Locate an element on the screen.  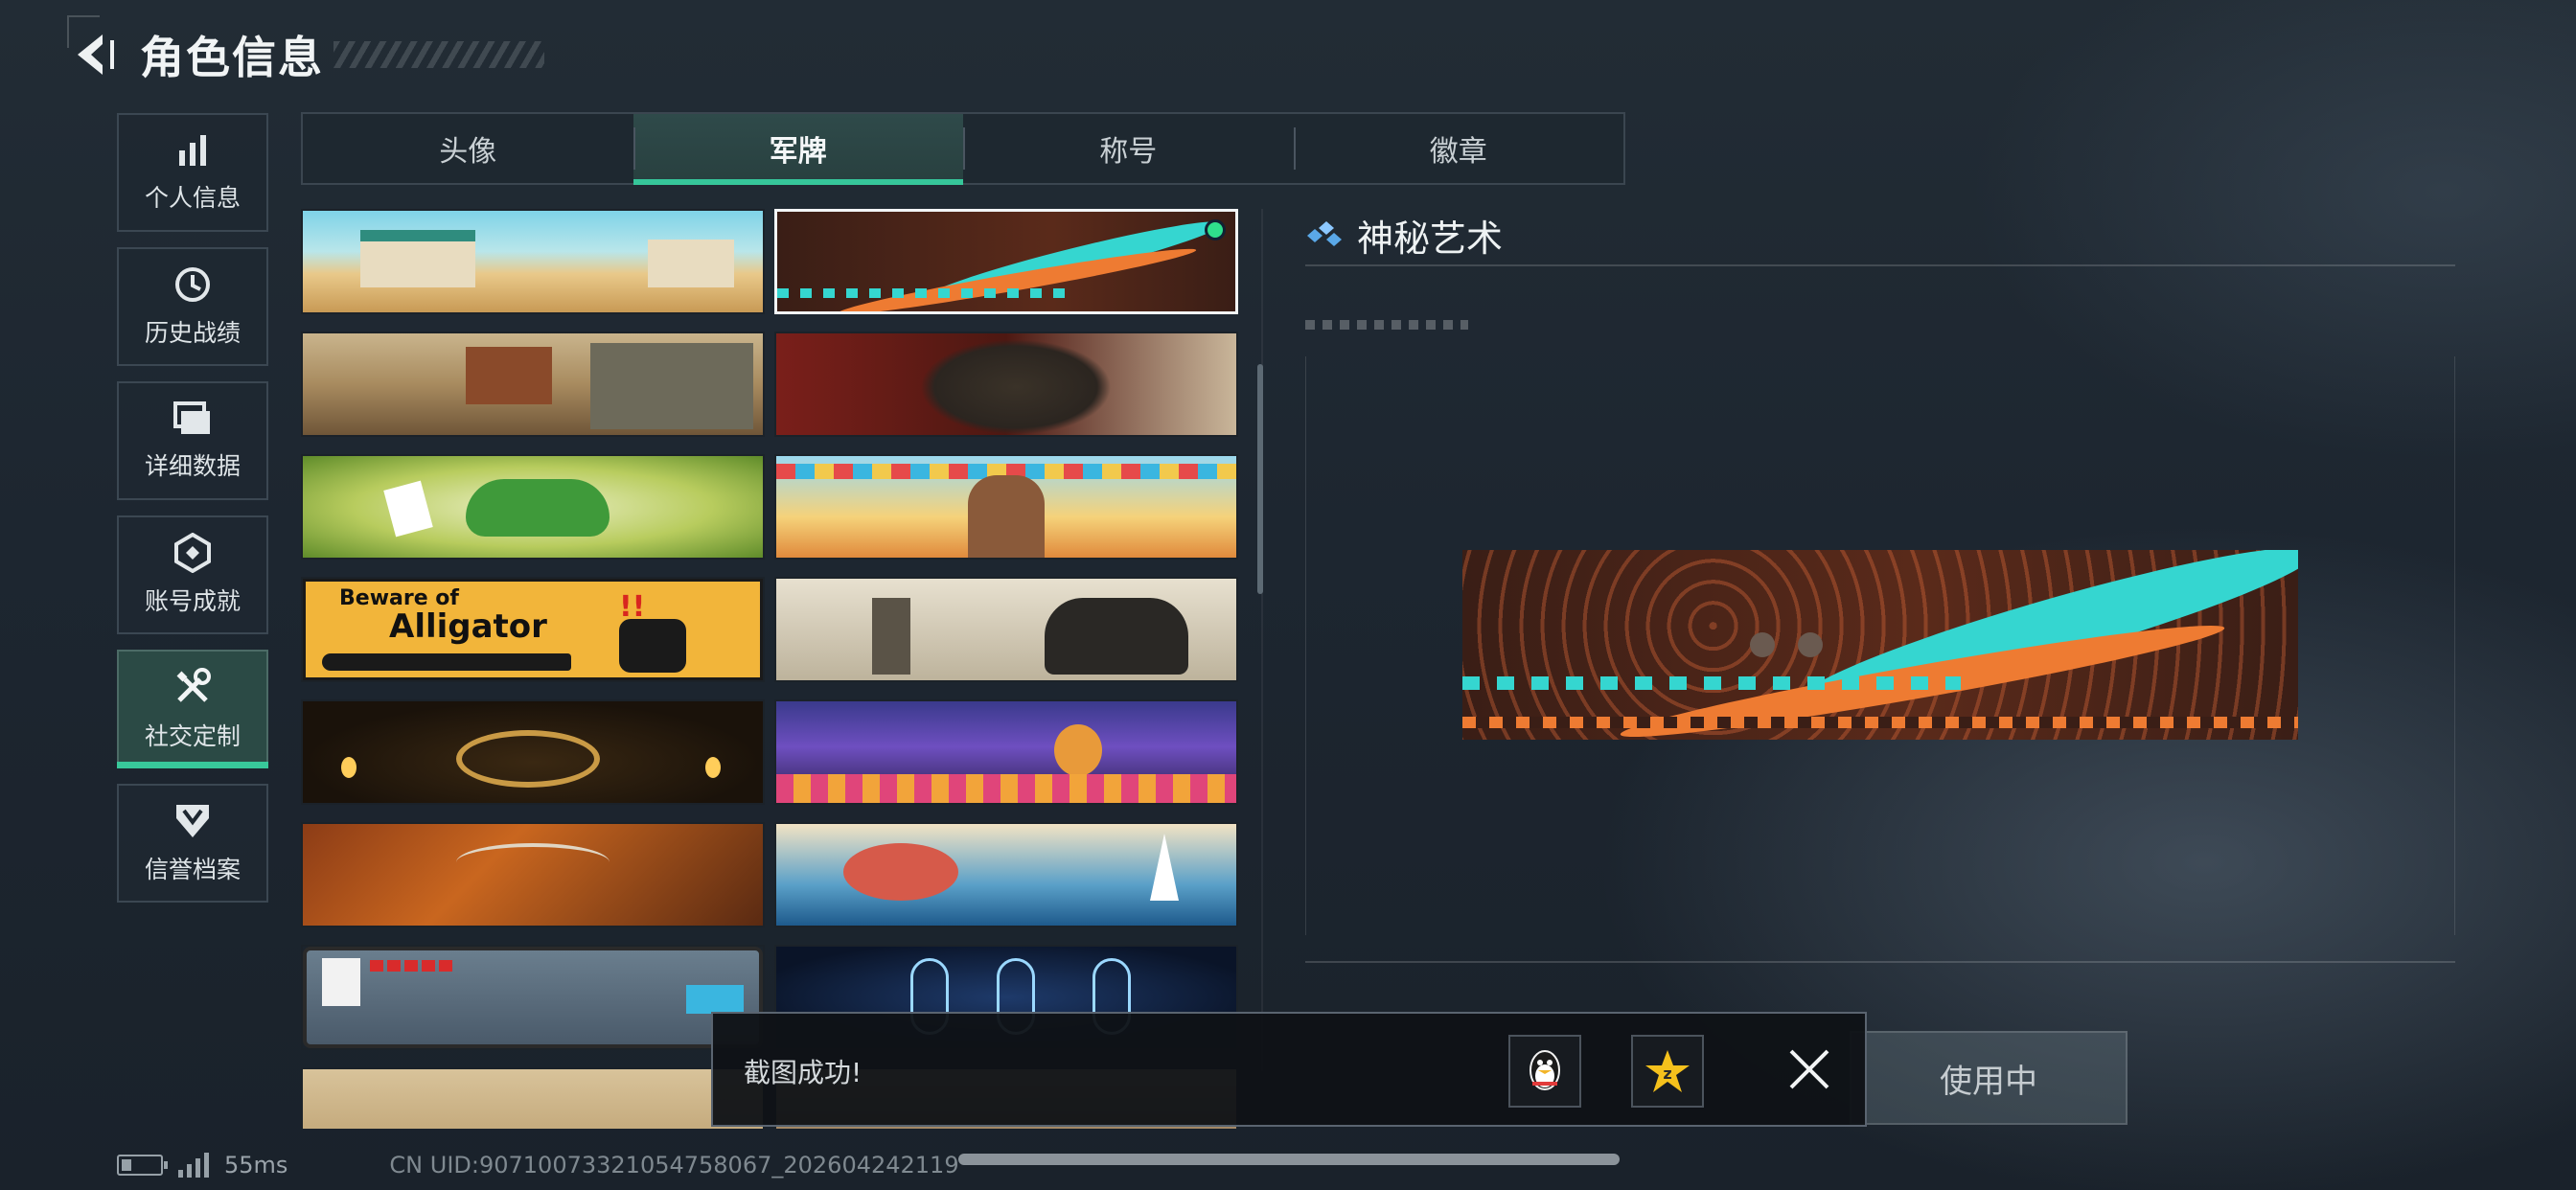
tab-title: 称号 is located at coordinates (1128, 148).